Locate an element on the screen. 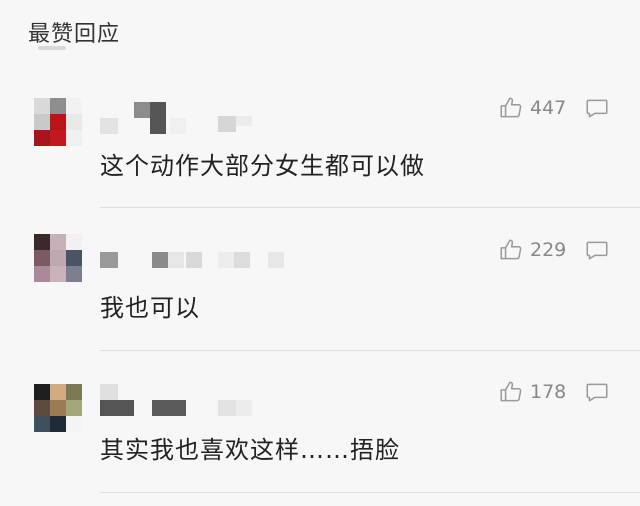 This screenshot has width=640, height=506. like-count: 229 is located at coordinates (548, 250).